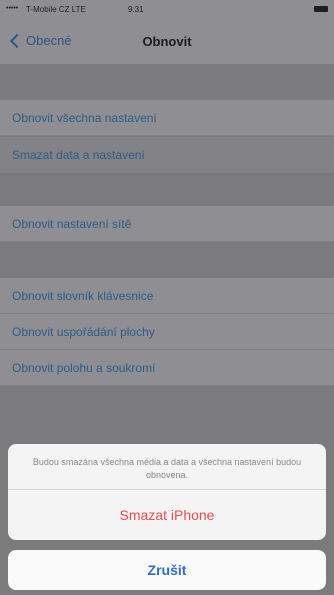 This screenshot has width=334, height=595. I want to click on list-item-reset-all-settings: Obnovit všechna nastavení, so click(167, 118).